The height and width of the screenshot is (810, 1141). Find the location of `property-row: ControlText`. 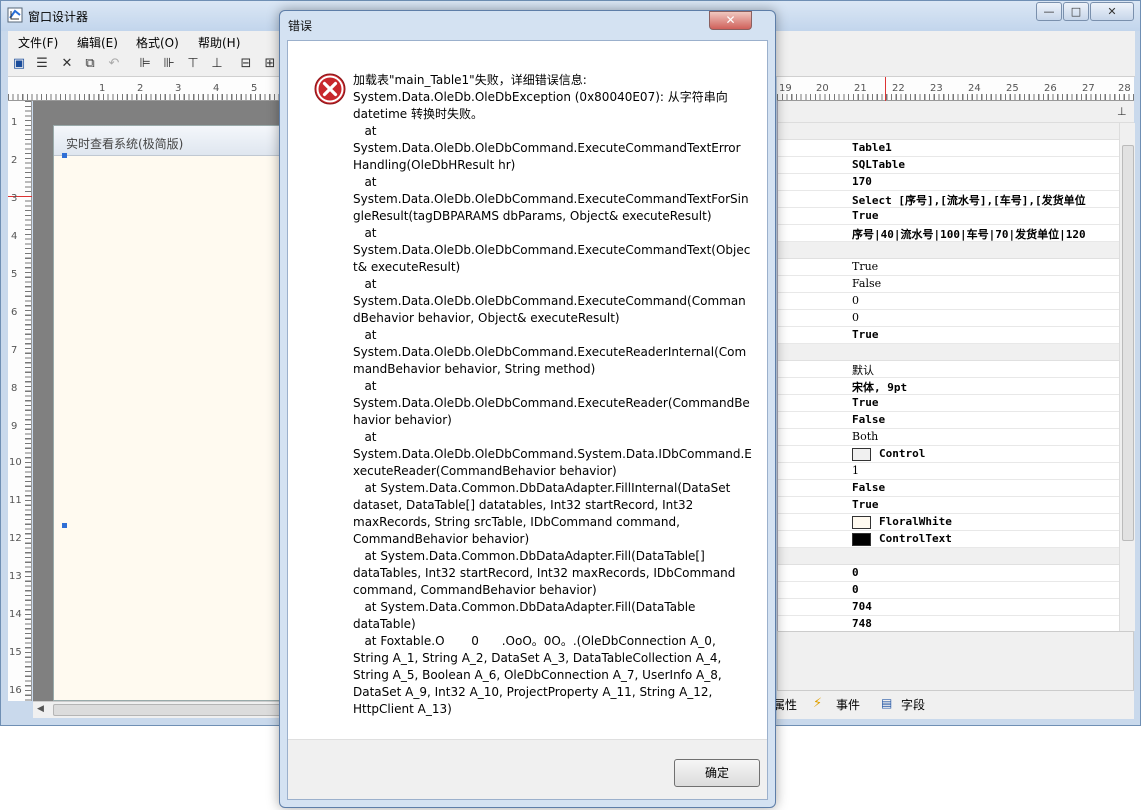

property-row: ControlText is located at coordinates (948, 539).